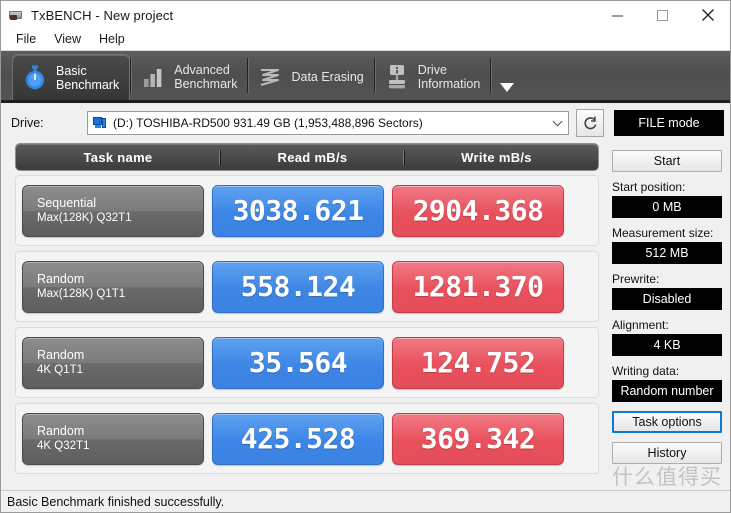 This screenshot has width=731, height=513. I want to click on tab-basic-benchmark: Basic Benchmark, so click(71, 77).